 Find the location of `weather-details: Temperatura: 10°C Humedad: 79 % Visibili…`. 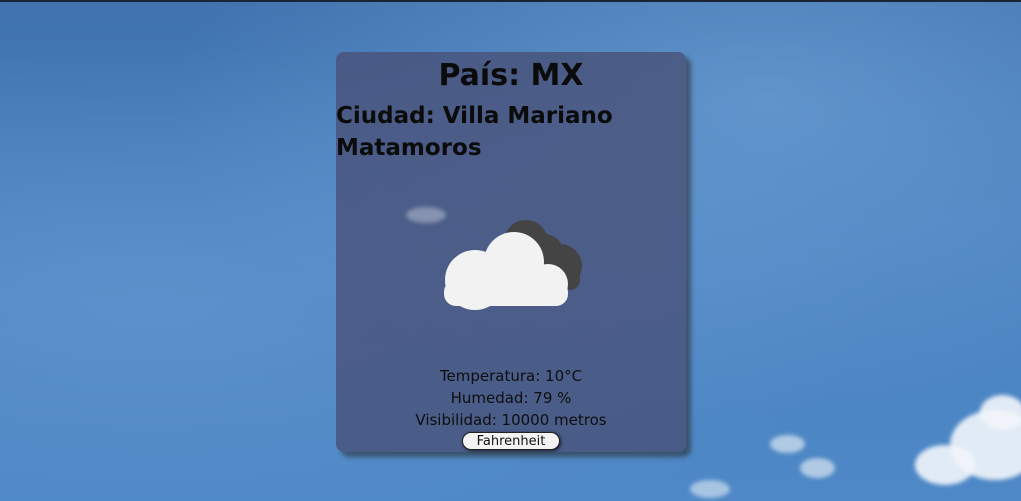

weather-details: Temperatura: 10°C Humedad: 79 % Visibili… is located at coordinates (511, 398).